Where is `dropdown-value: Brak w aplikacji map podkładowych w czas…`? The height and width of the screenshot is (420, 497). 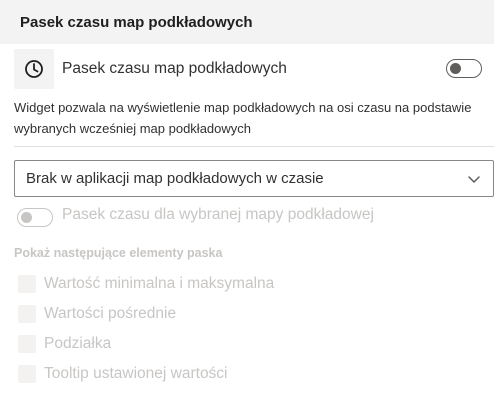
dropdown-value: Brak w aplikacji map podkładowych w czas… is located at coordinates (175, 178).